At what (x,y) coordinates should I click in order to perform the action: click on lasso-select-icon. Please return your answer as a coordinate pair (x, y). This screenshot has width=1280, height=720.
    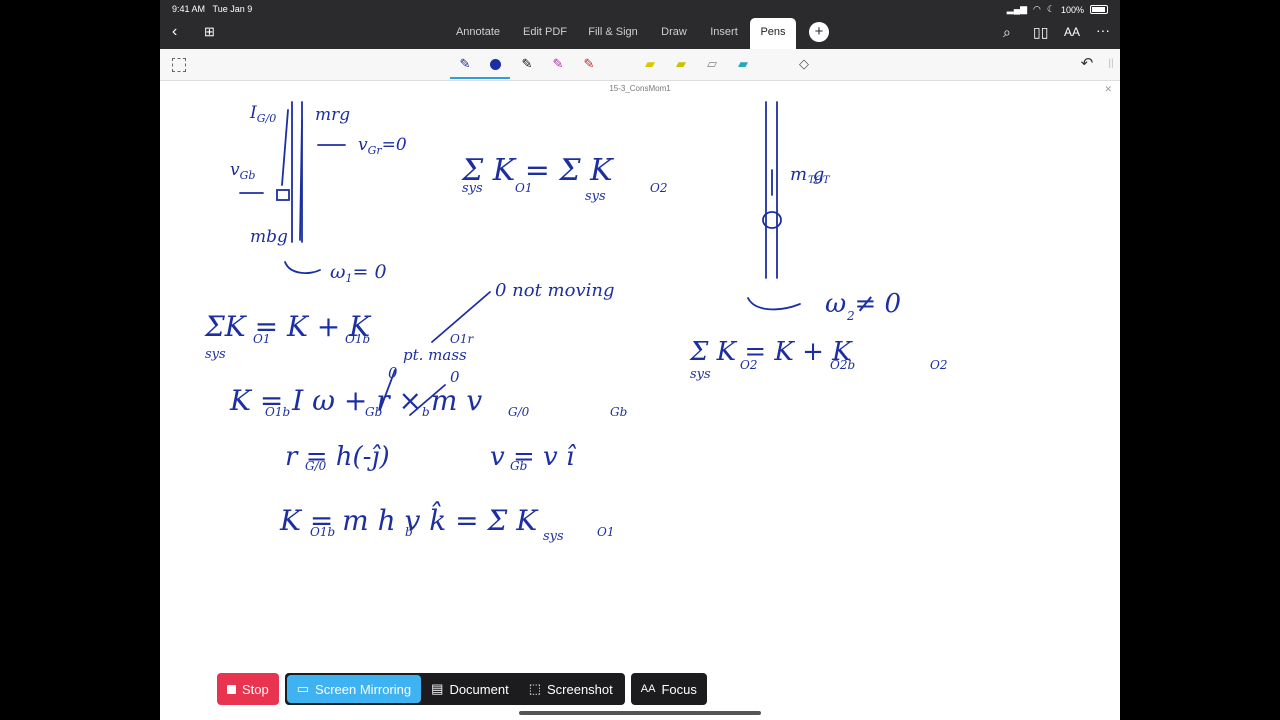
    Looking at the image, I should click on (179, 65).